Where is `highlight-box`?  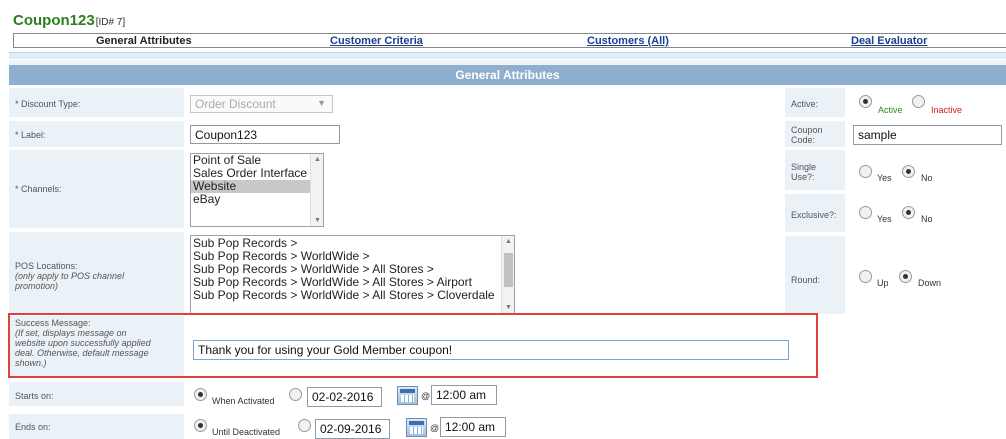 highlight-box is located at coordinates (413, 345).